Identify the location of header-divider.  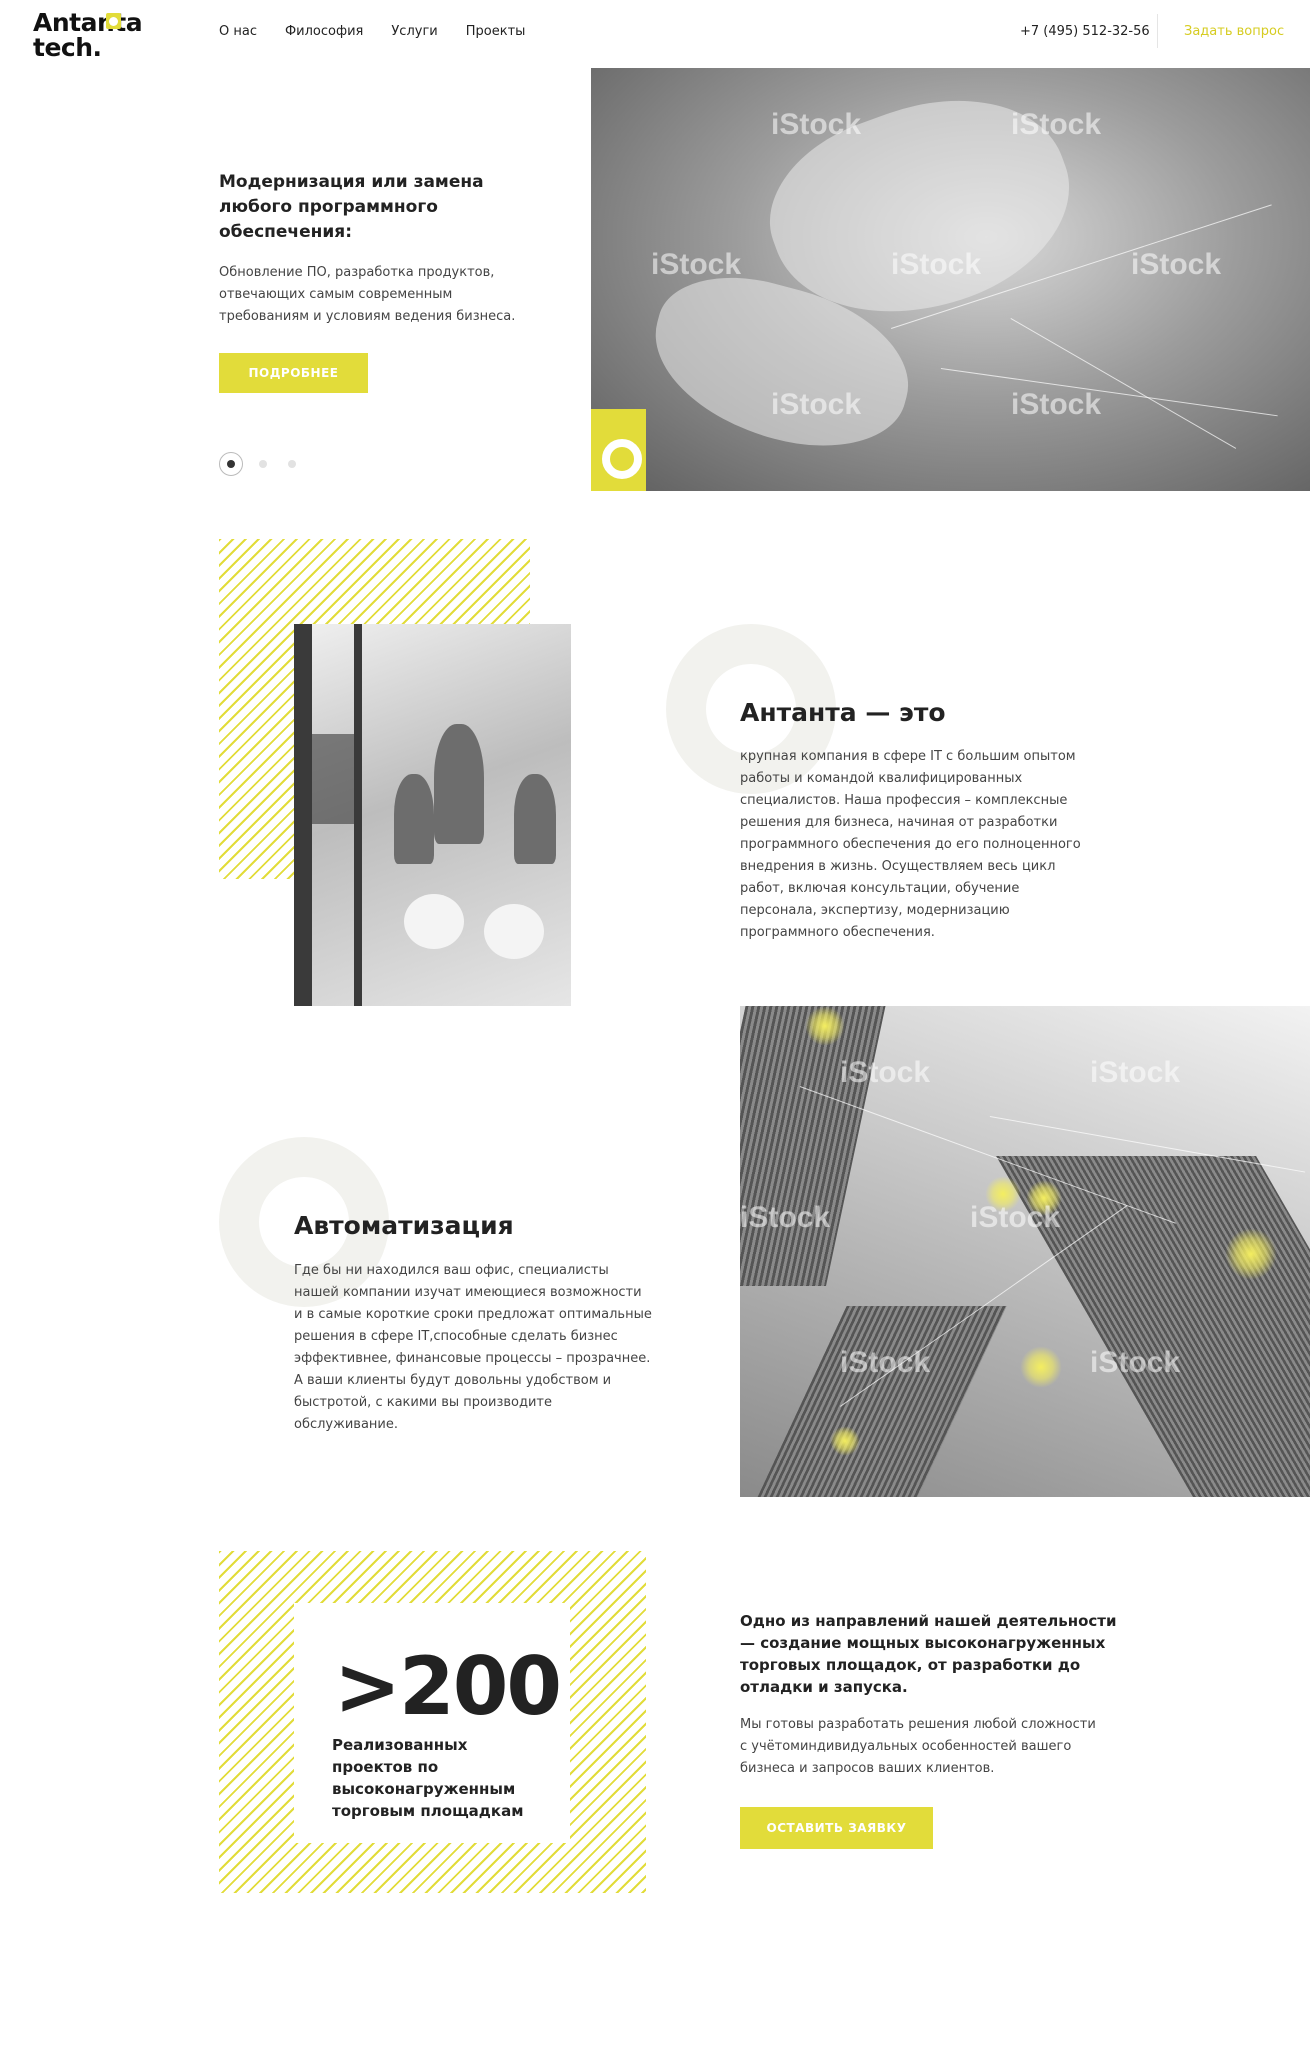
(1157, 31).